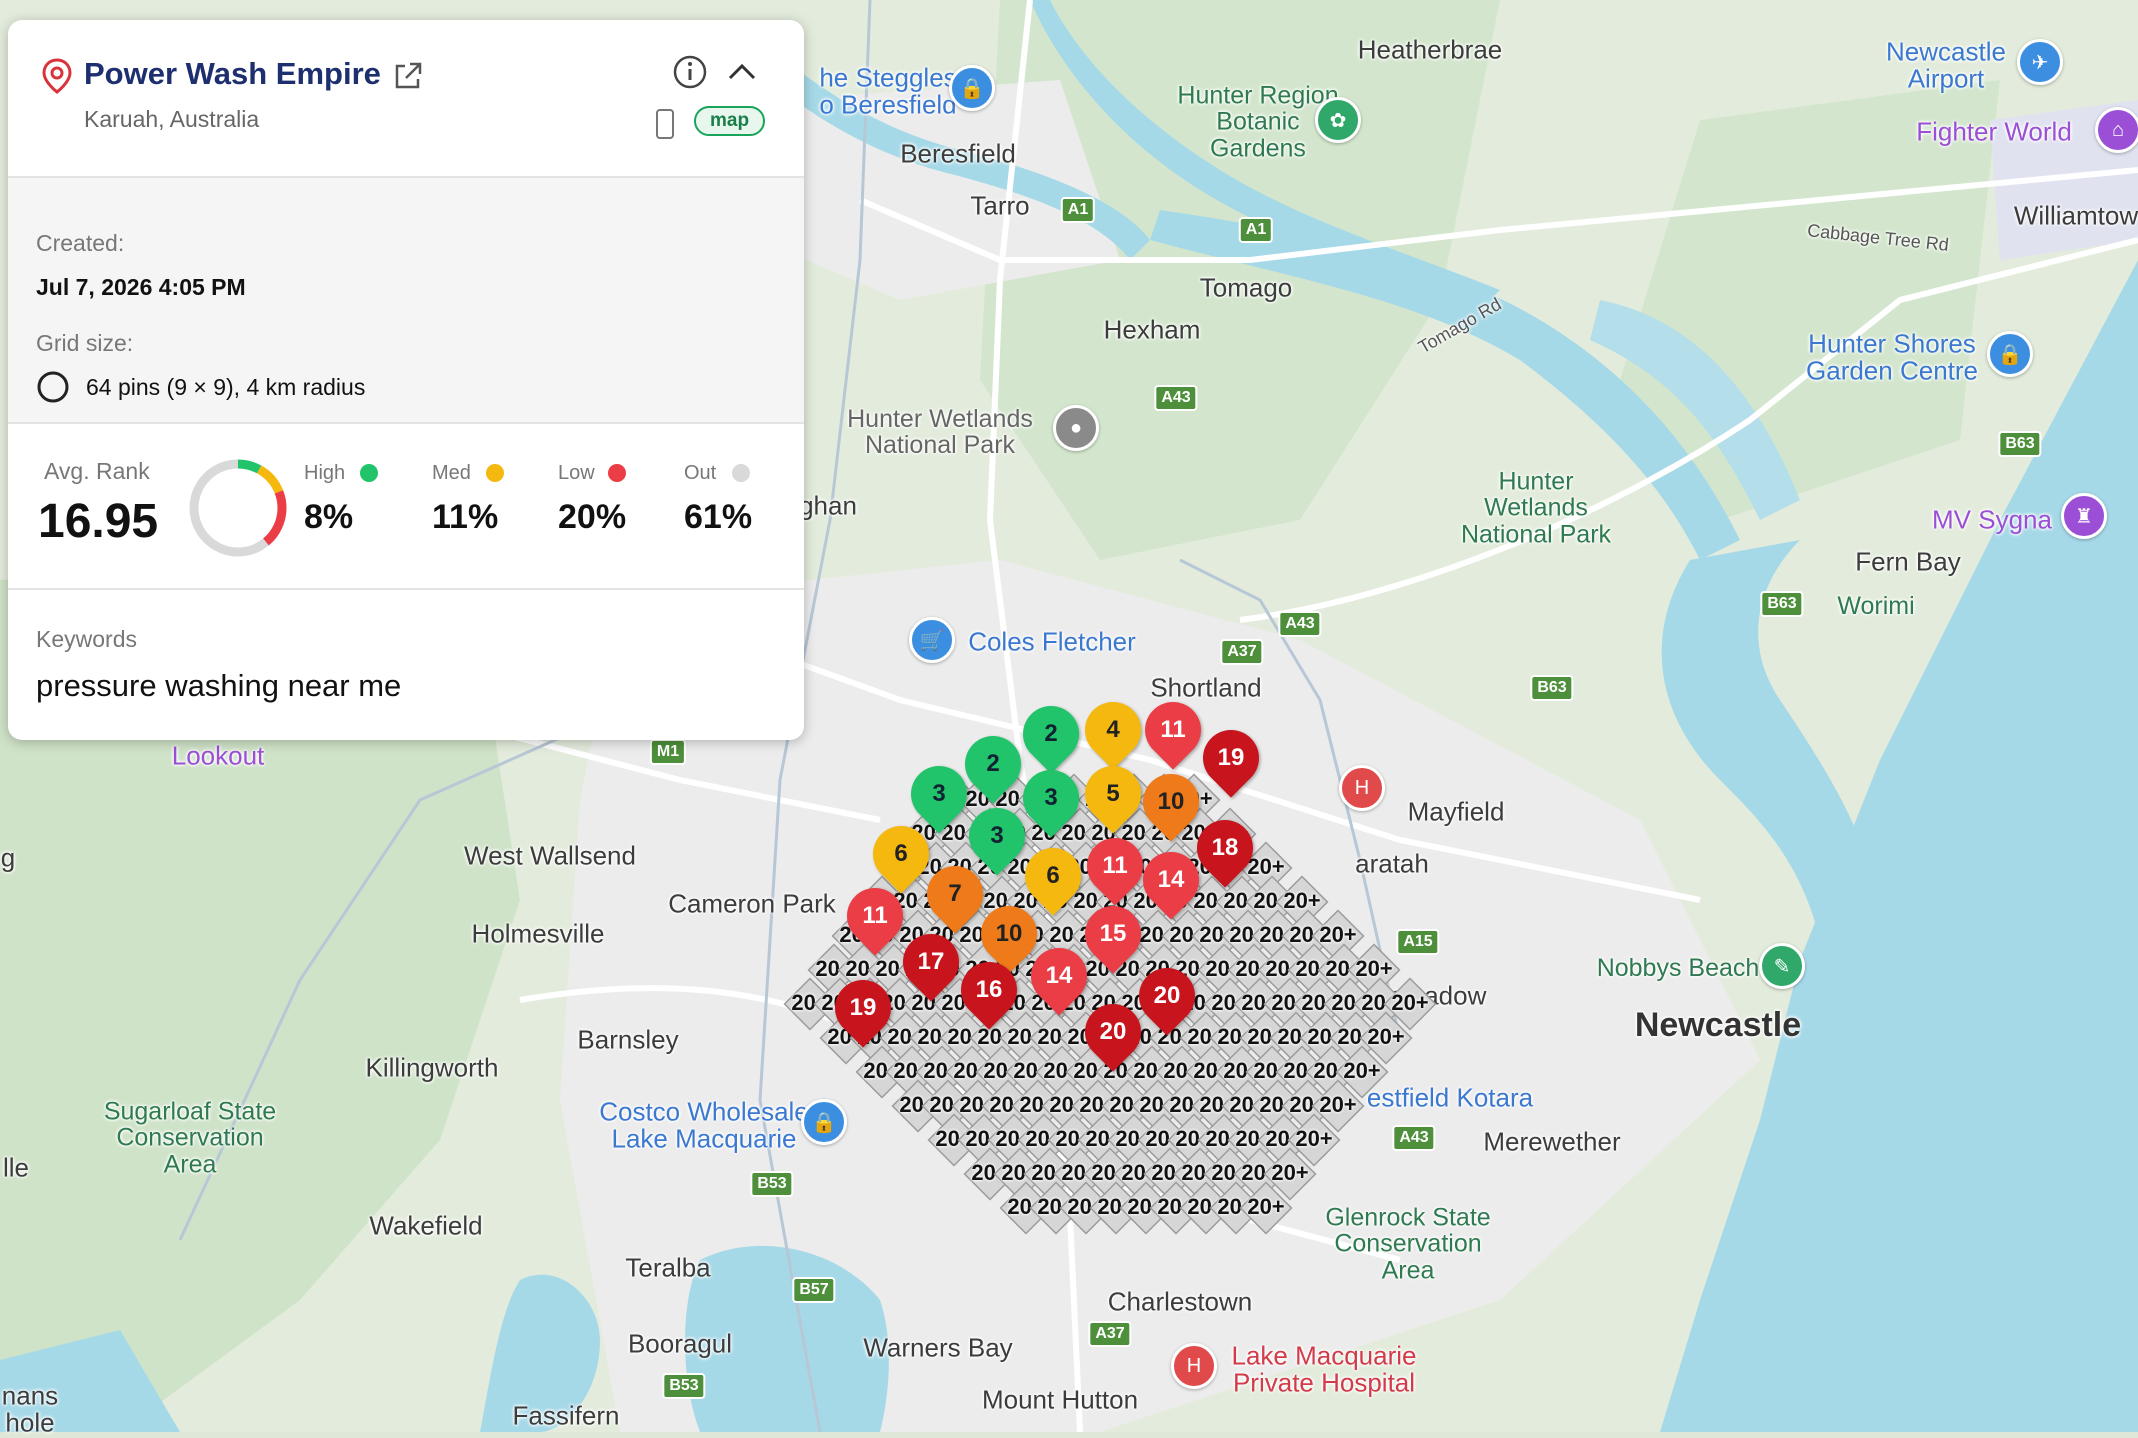 This screenshot has width=2138, height=1438. What do you see at coordinates (238, 508) in the screenshot?
I see `rank-distribution-donut` at bounding box center [238, 508].